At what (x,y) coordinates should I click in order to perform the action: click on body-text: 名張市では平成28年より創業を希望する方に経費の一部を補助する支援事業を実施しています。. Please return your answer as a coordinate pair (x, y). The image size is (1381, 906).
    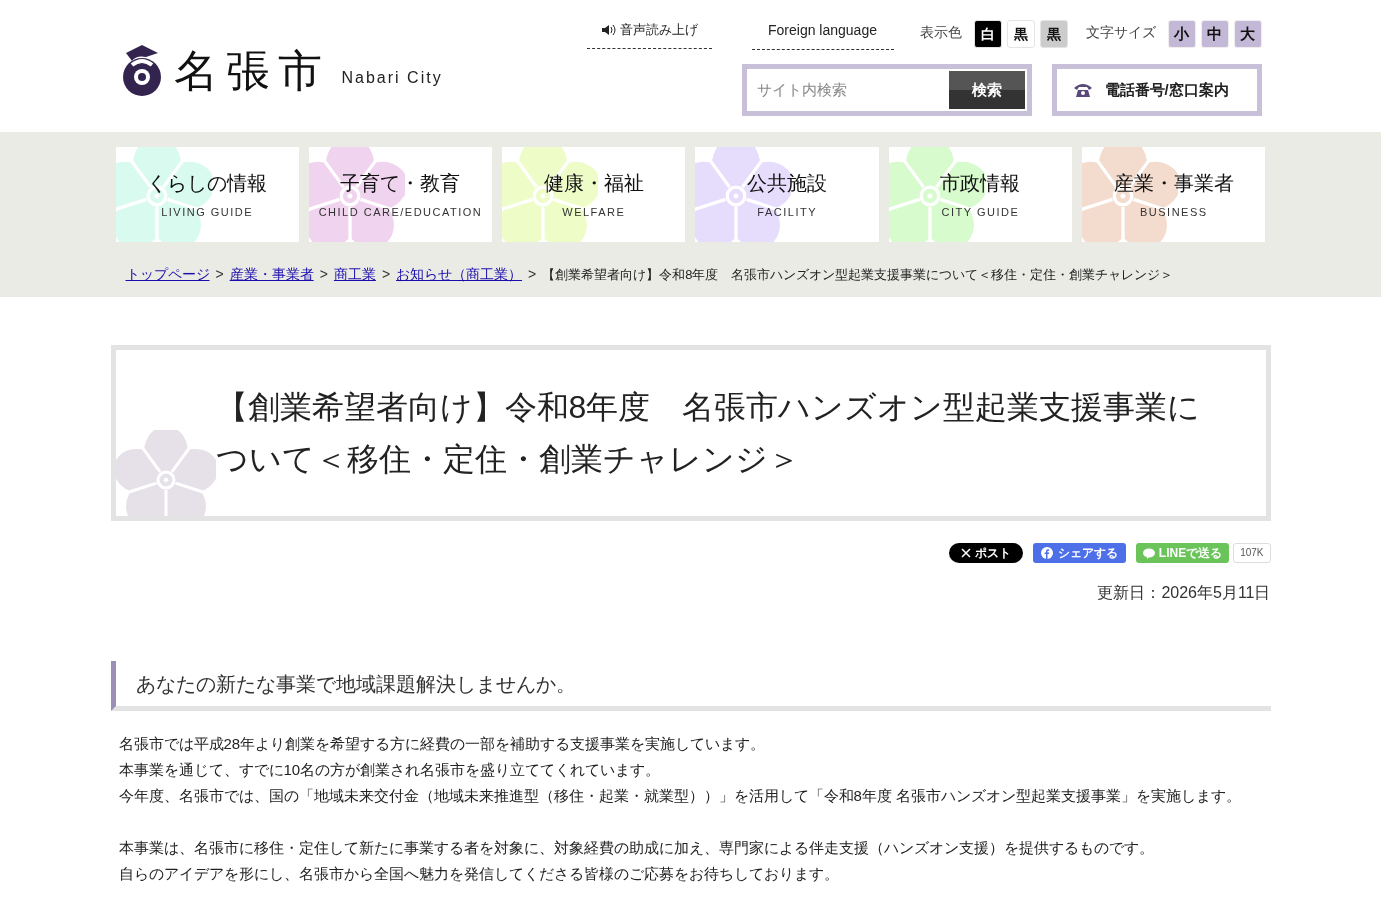
    Looking at the image, I should click on (442, 744).